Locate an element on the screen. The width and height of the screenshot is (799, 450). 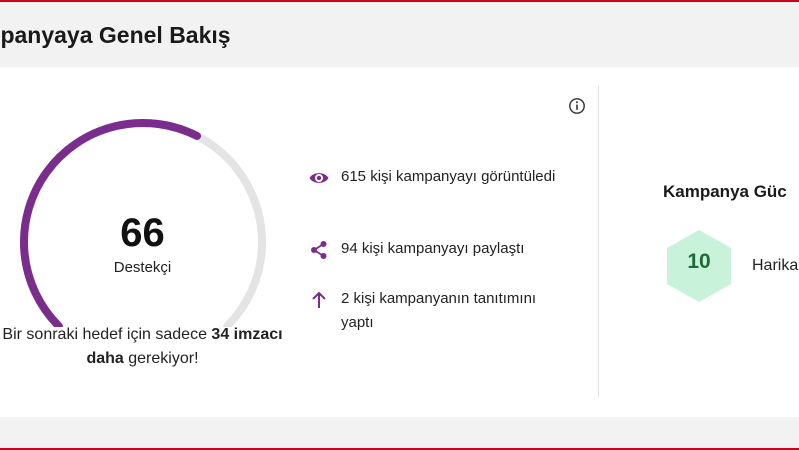
stat-views-text: 615 kişi kampanyayı görüntüledi is located at coordinates (448, 176).